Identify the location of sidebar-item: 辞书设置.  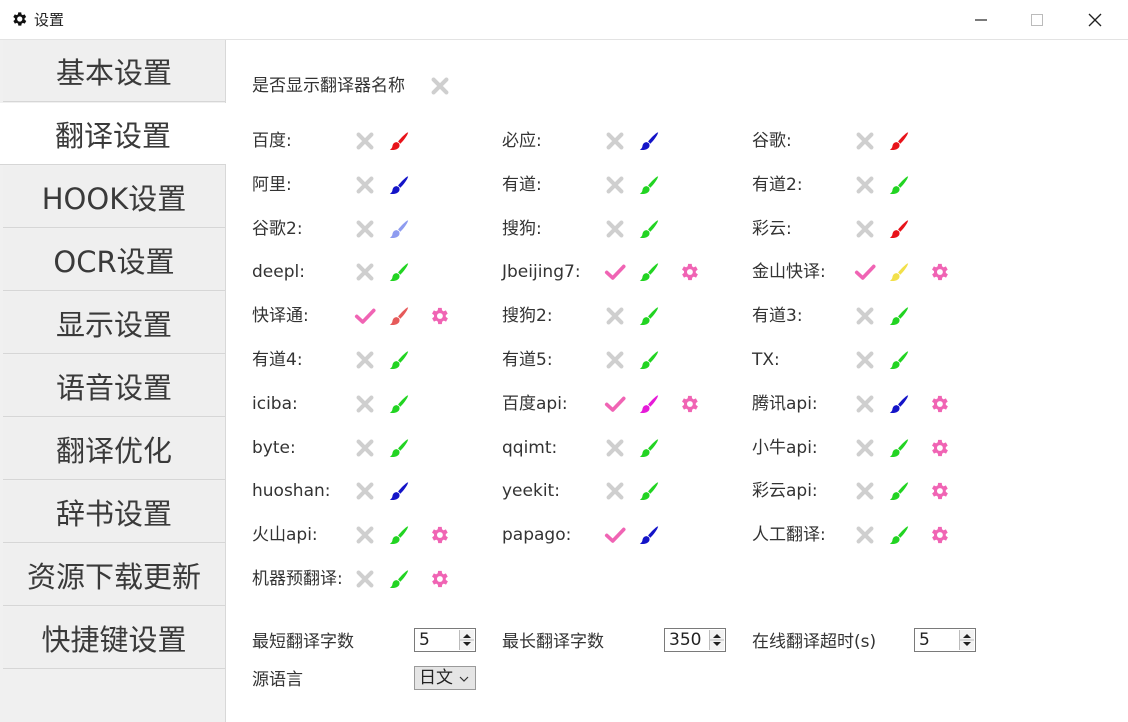
(114, 512).